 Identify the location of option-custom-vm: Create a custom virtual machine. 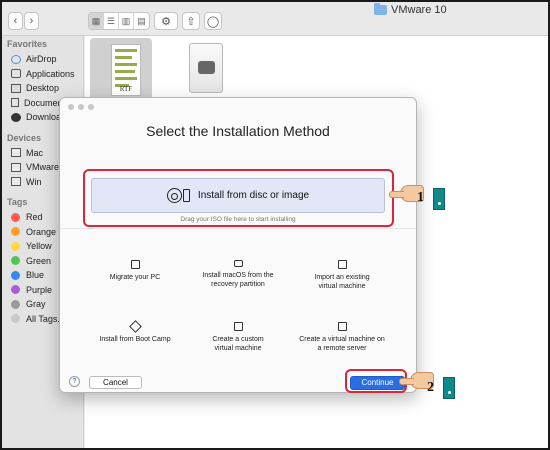
(238, 337).